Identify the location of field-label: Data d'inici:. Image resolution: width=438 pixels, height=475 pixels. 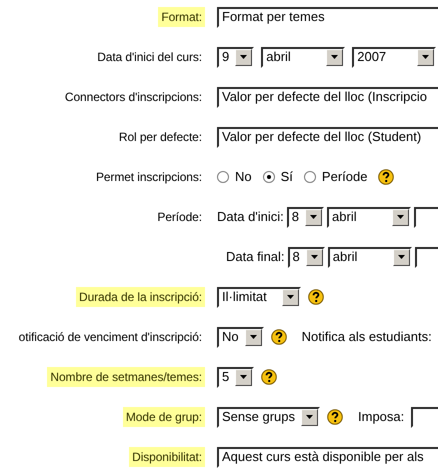
(250, 217).